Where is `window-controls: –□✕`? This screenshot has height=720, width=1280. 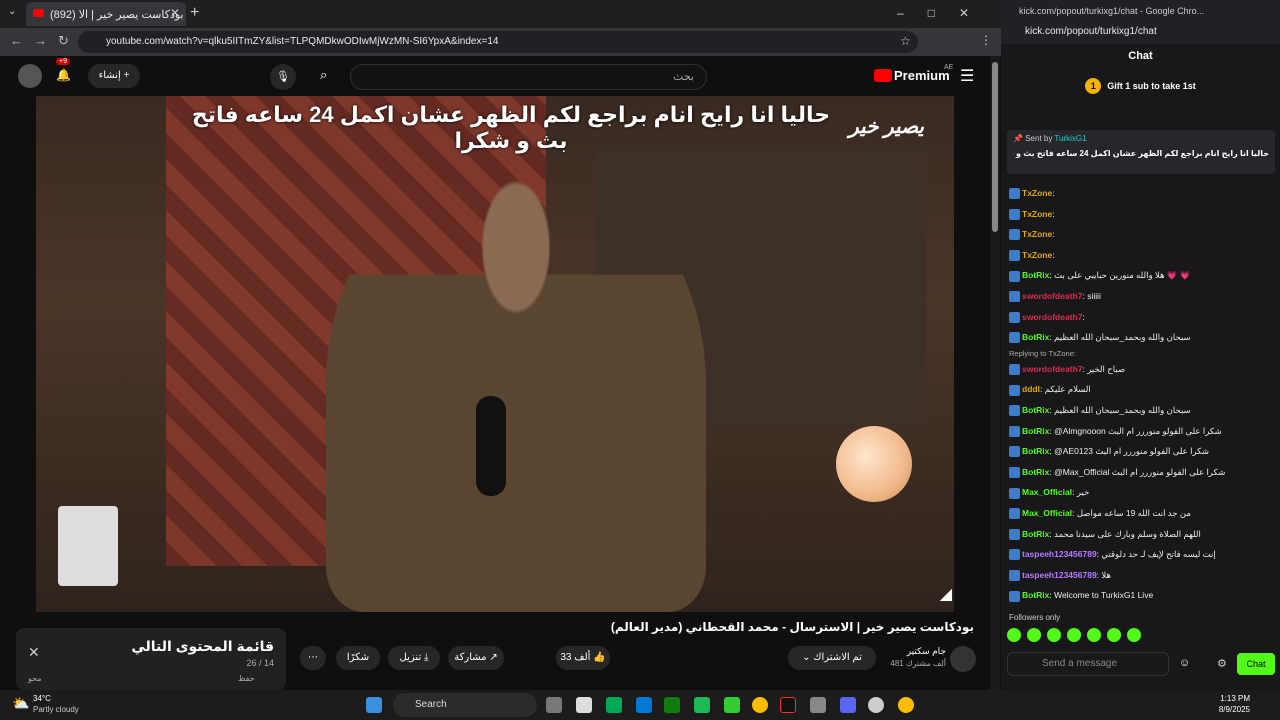
window-controls: –□✕ is located at coordinates (945, 13).